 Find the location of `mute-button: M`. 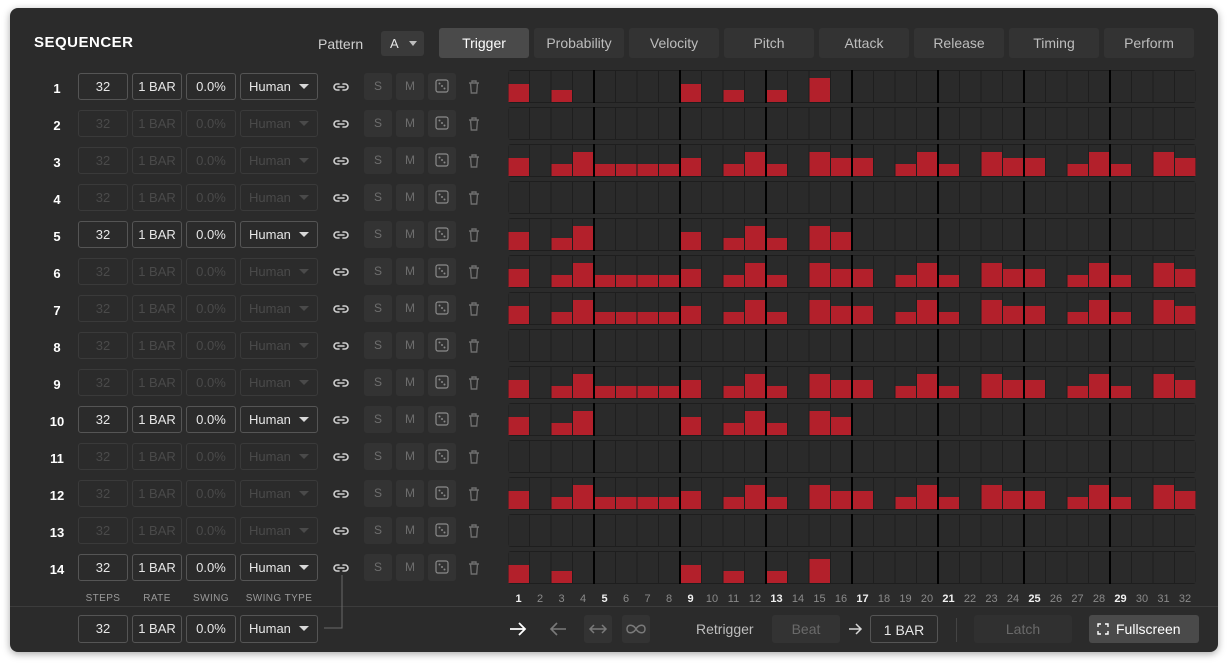

mute-button: M is located at coordinates (410, 197).